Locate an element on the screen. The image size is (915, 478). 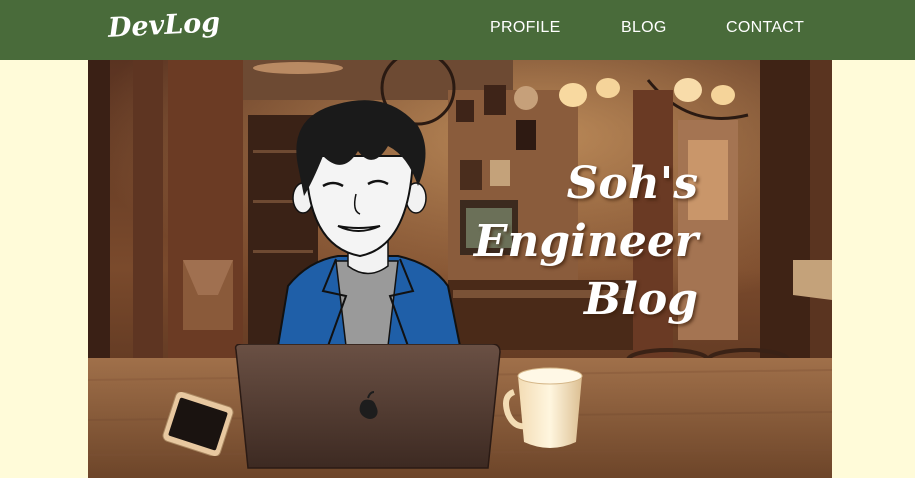
hero-title: Soh's Engineer Blog is located at coordinates (586, 242).